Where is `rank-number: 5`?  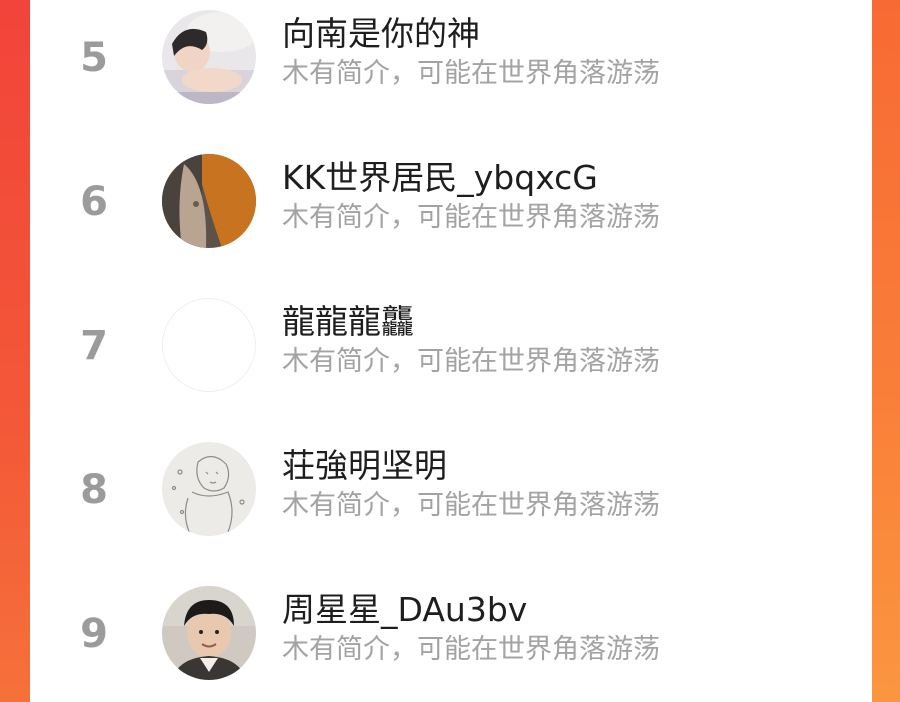
rank-number: 5 is located at coordinates (94, 58).